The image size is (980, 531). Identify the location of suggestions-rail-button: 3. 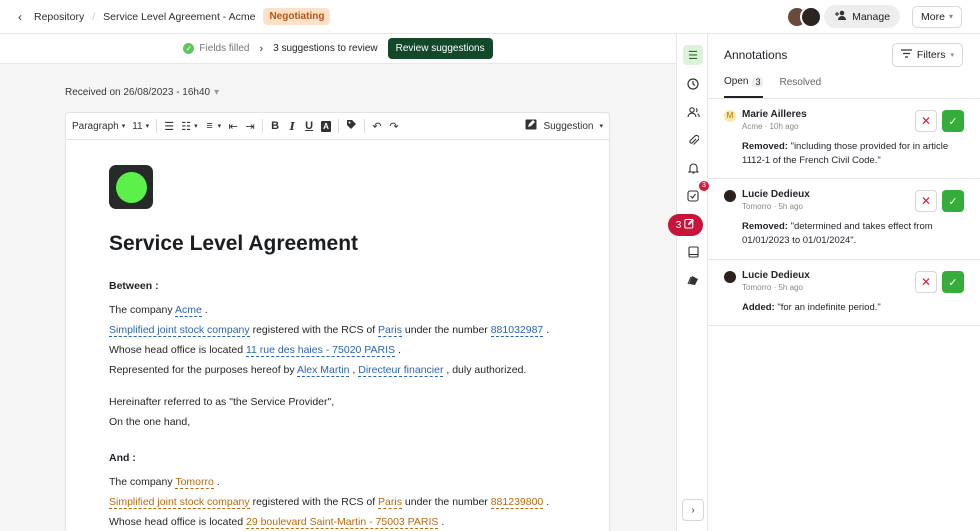
(685, 225).